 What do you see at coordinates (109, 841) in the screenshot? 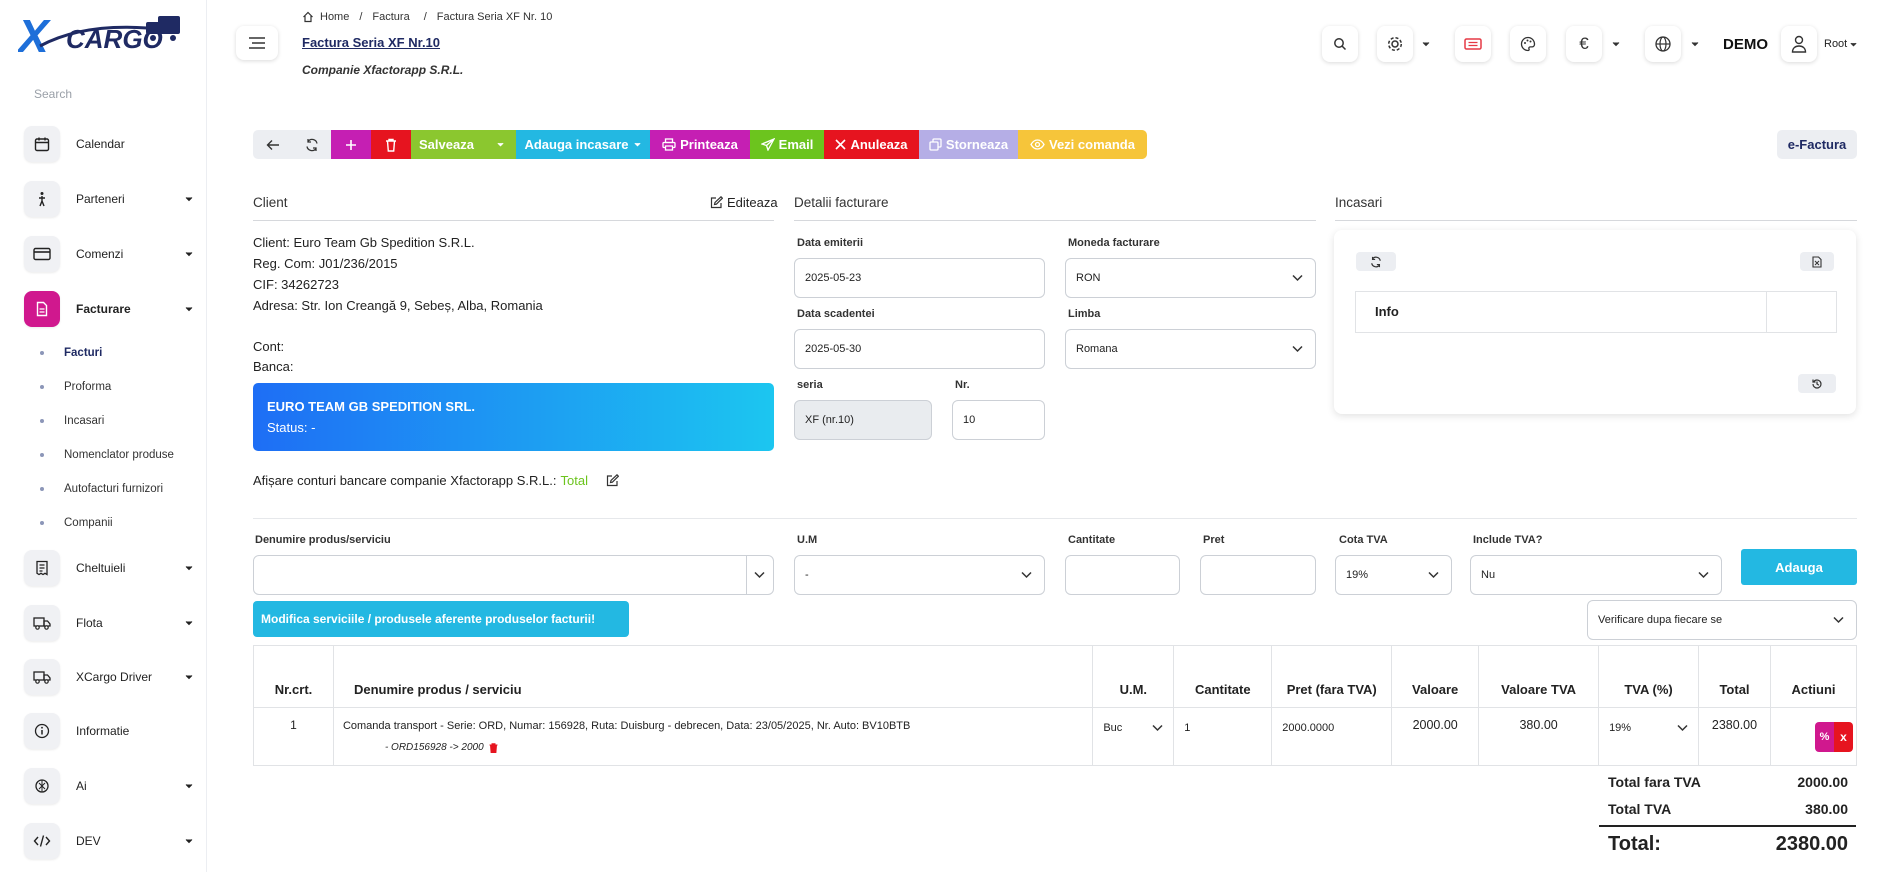
I see `sidebar-item-dev: DEV` at bounding box center [109, 841].